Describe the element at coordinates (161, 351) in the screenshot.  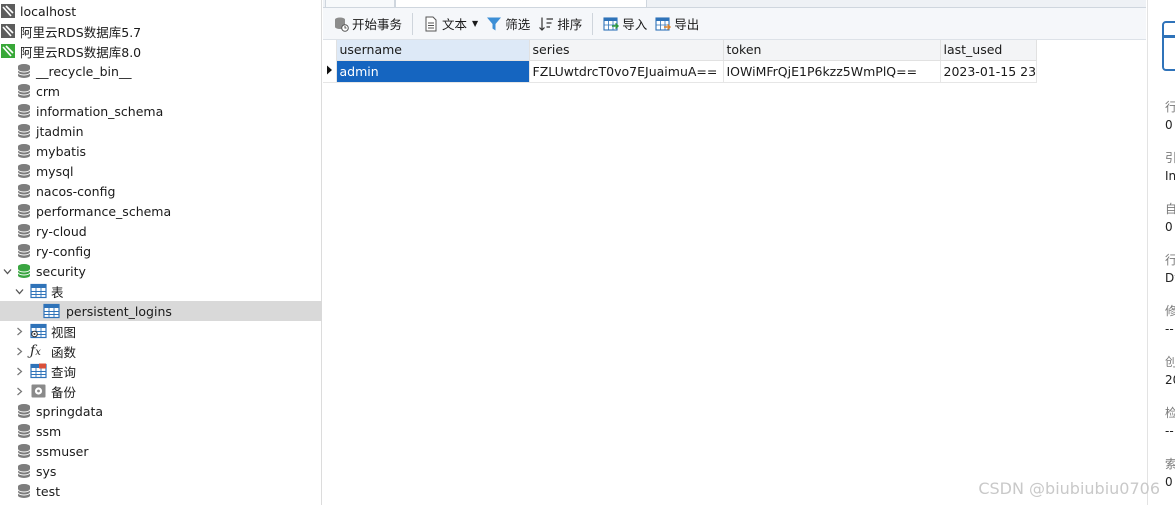
I see `functions-folder: ƒx 函数` at that location.